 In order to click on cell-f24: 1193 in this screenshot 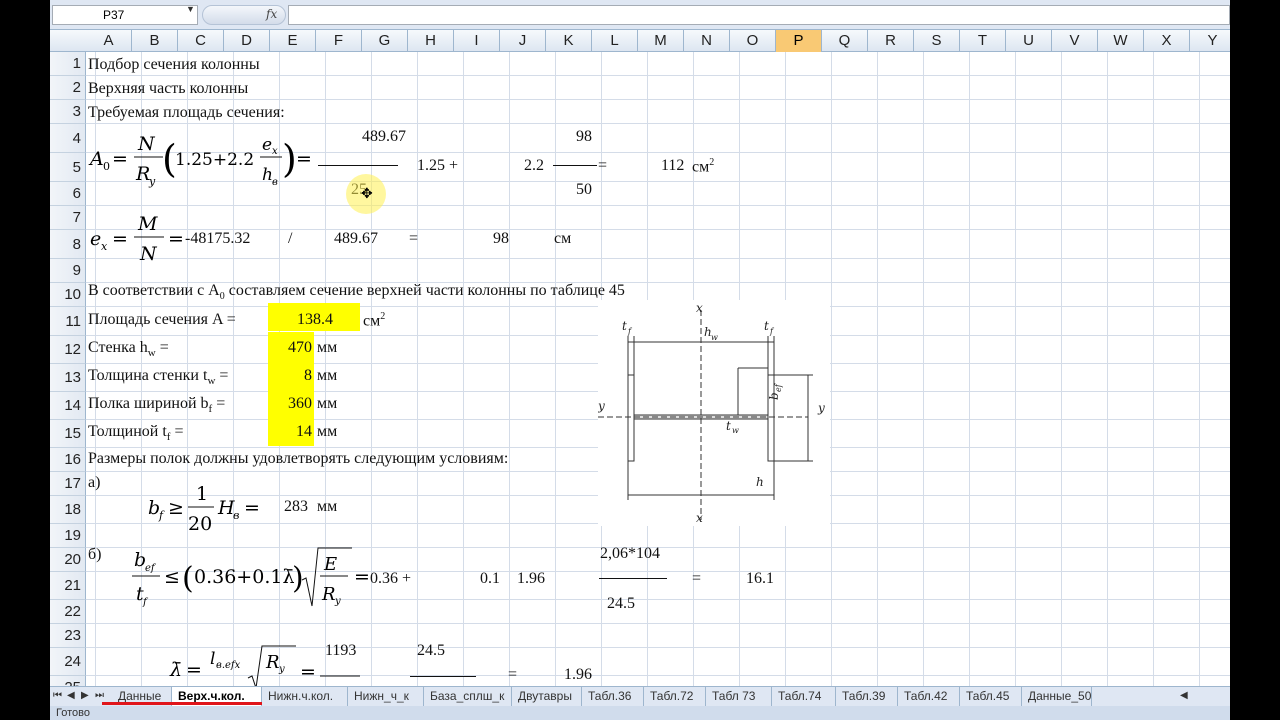, I will do `click(340, 651)`.